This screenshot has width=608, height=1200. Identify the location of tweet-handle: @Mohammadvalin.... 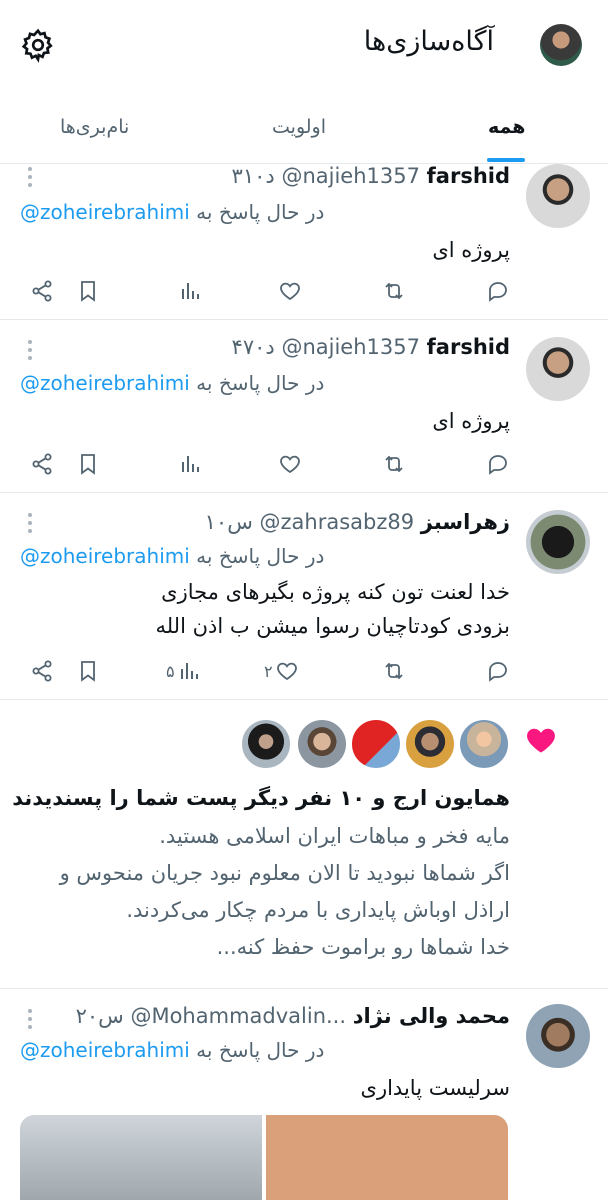
(238, 1016).